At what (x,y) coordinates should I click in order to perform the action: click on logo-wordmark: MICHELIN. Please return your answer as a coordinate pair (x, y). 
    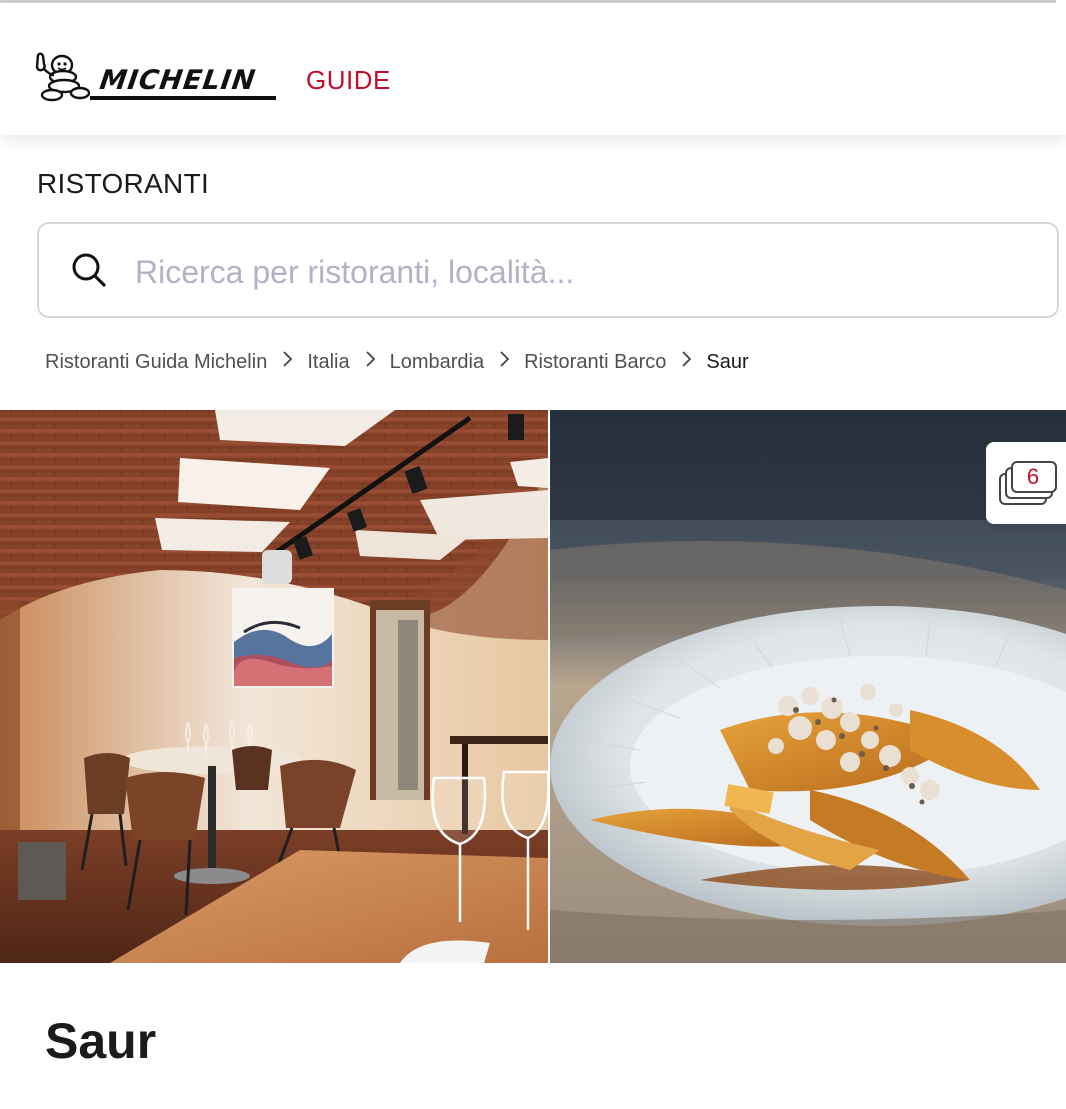
    Looking at the image, I should click on (177, 80).